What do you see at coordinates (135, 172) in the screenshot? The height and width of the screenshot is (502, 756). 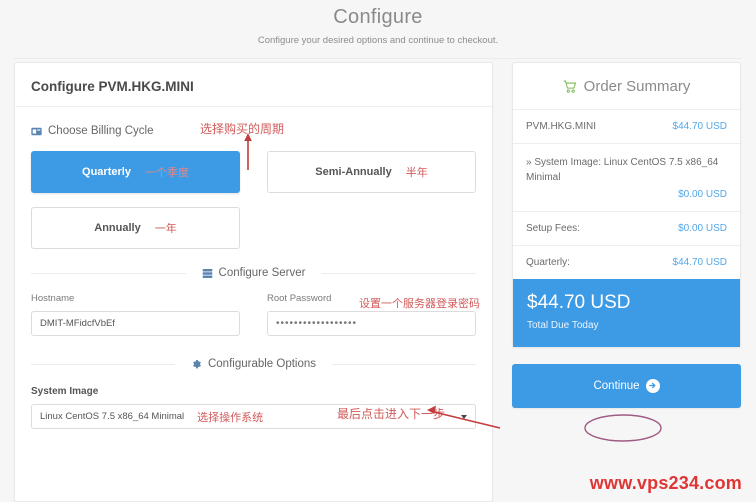 I see `billing-option-quarterly: Quarterly 一个季度` at bounding box center [135, 172].